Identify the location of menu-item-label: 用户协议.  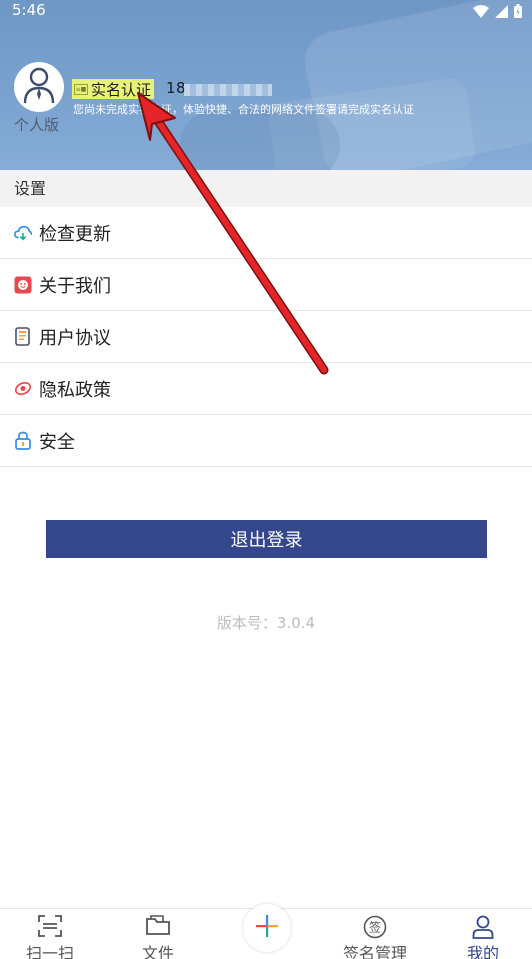
(75, 338).